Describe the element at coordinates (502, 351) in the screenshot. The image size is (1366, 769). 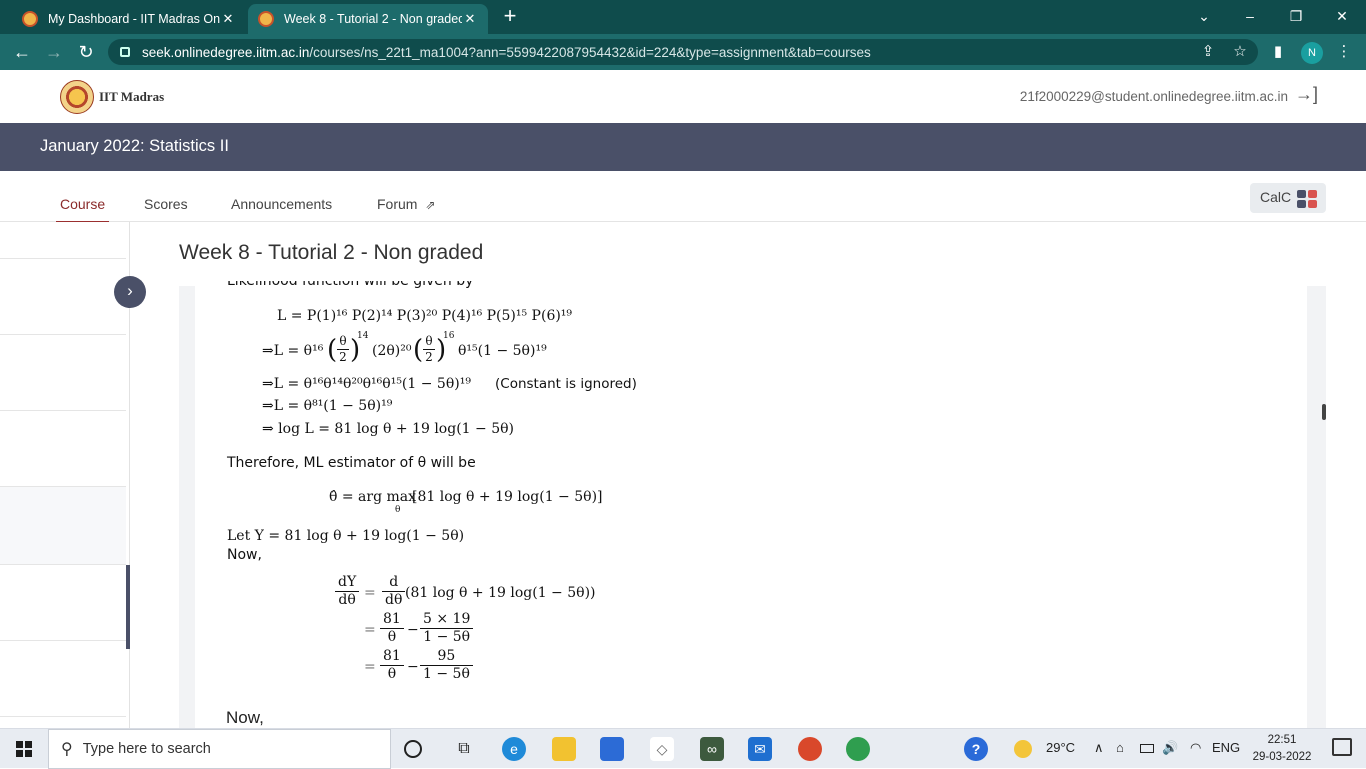
I see `equation-step-1c: θ¹⁵(1 − 5θ)¹⁹` at that location.